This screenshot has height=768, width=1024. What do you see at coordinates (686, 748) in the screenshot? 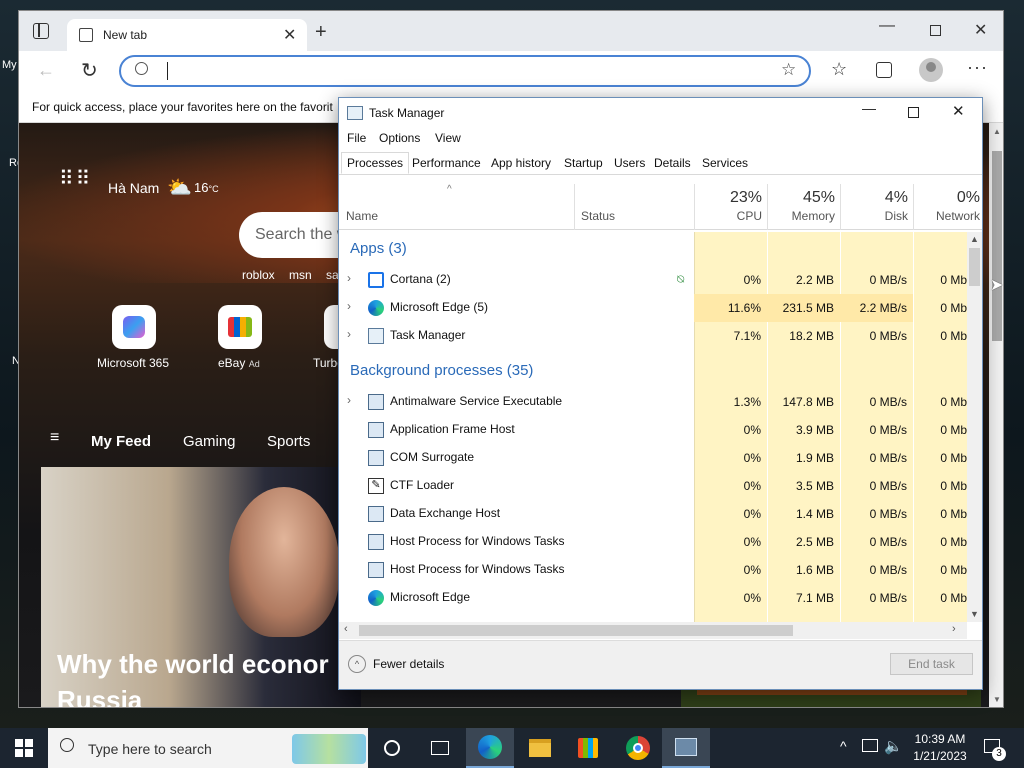
I see `taskbar-task-manager` at bounding box center [686, 748].